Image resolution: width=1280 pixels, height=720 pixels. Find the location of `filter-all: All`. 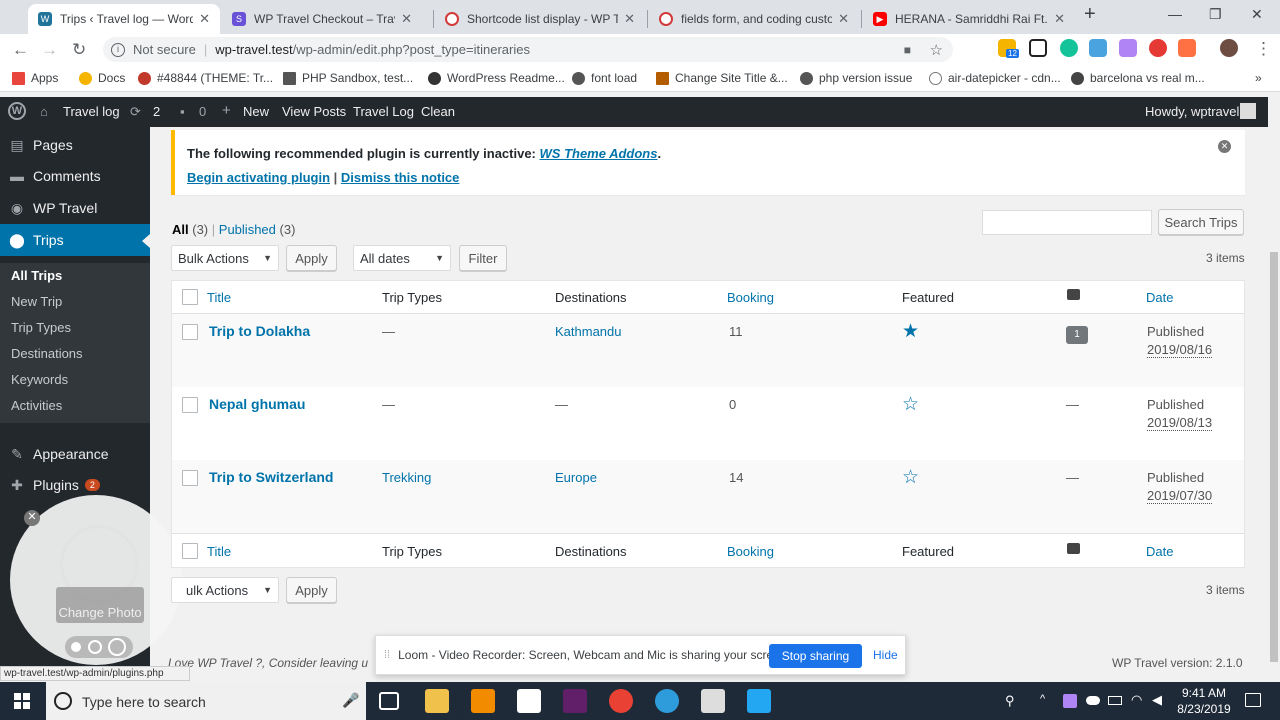

filter-all: All is located at coordinates (180, 229).